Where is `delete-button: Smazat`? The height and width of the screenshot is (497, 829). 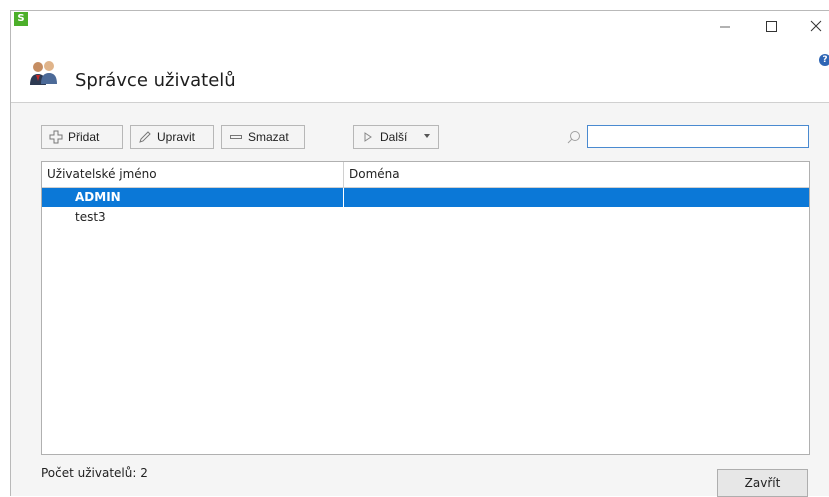
delete-button: Smazat is located at coordinates (263, 137).